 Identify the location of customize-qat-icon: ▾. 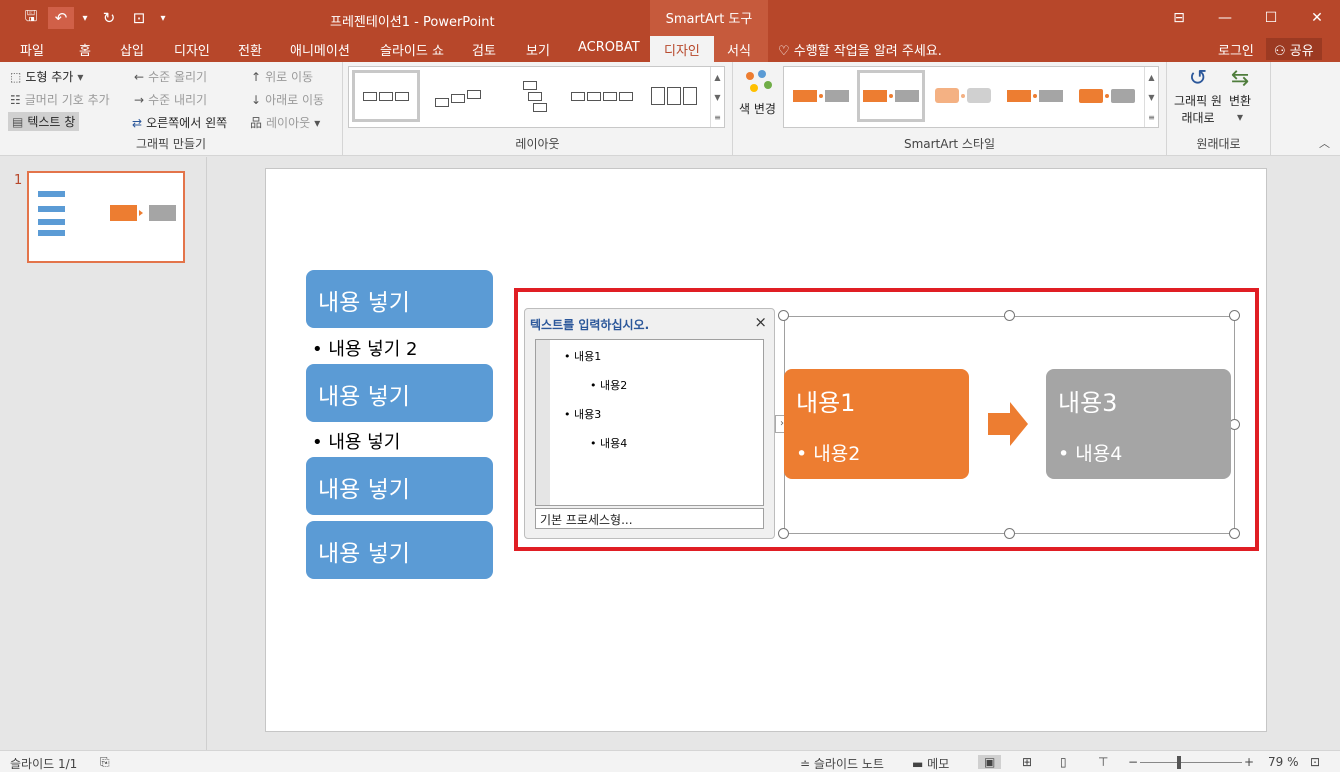
(163, 18).